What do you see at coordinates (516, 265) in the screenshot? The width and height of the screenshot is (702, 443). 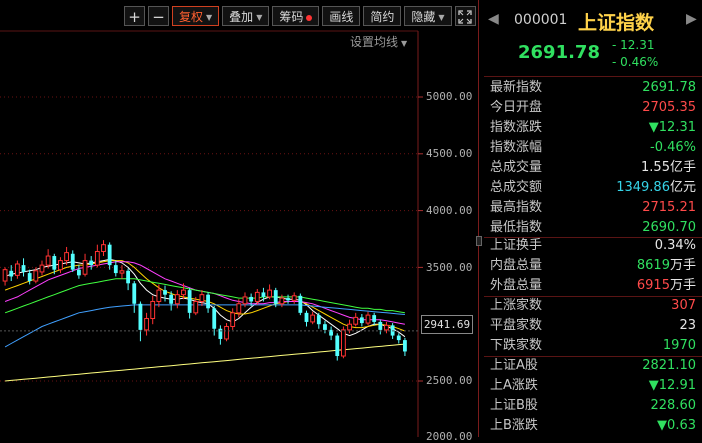 I see `stat-label: 内盘总量` at bounding box center [516, 265].